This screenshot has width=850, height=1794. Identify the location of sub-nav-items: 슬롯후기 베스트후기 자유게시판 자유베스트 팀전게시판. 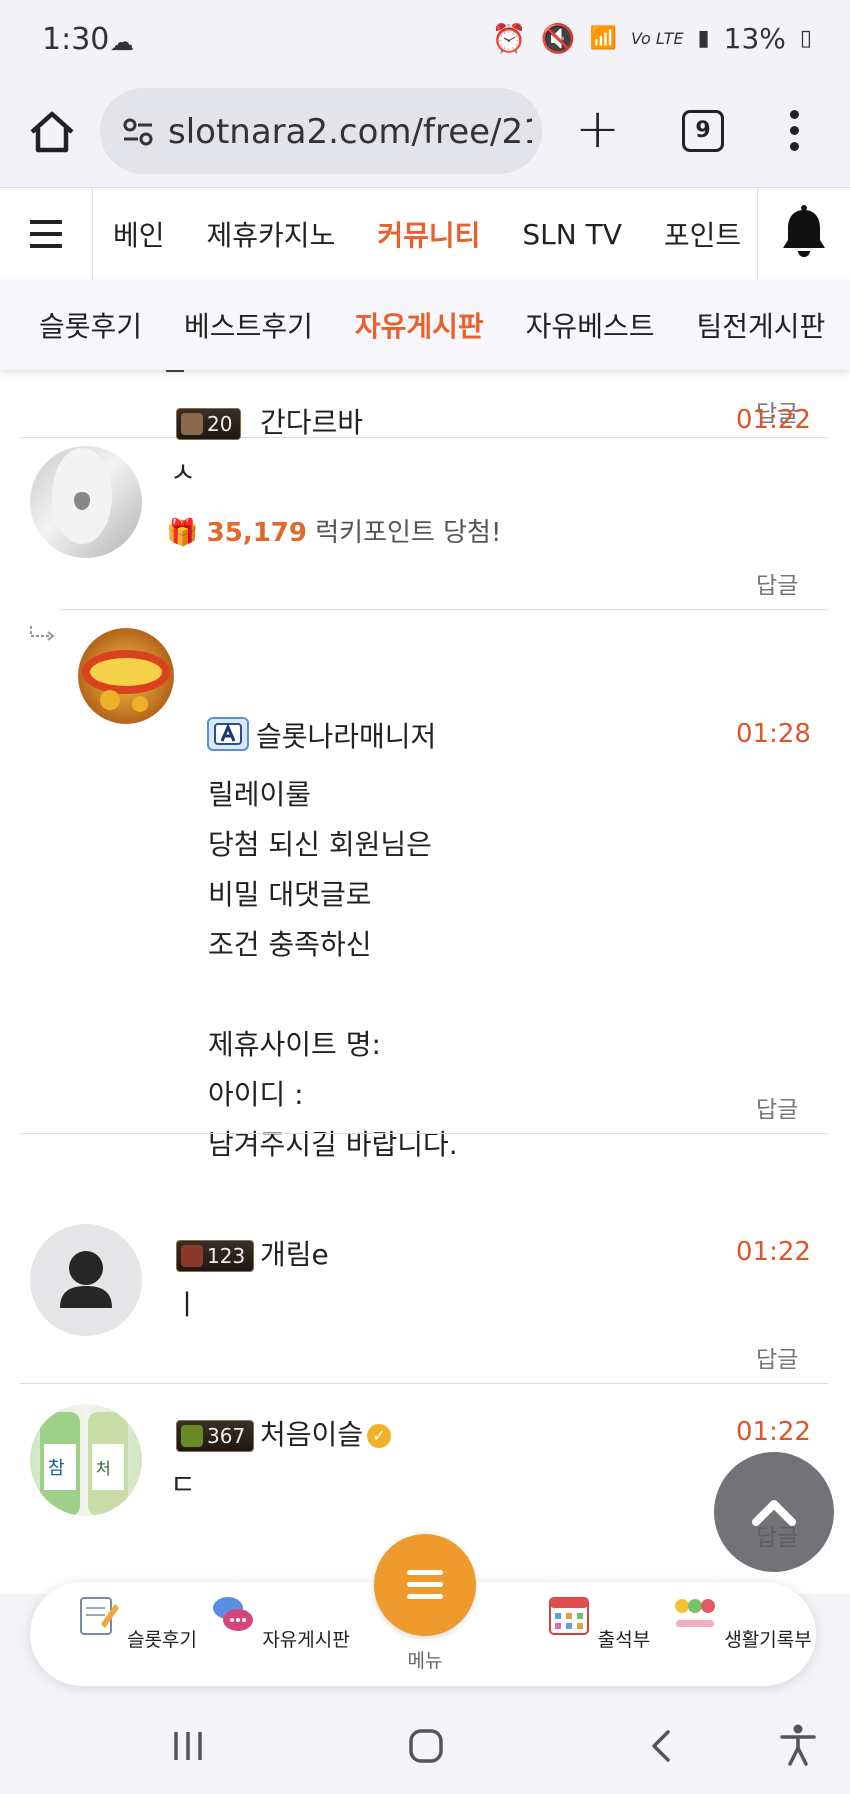
(425, 325).